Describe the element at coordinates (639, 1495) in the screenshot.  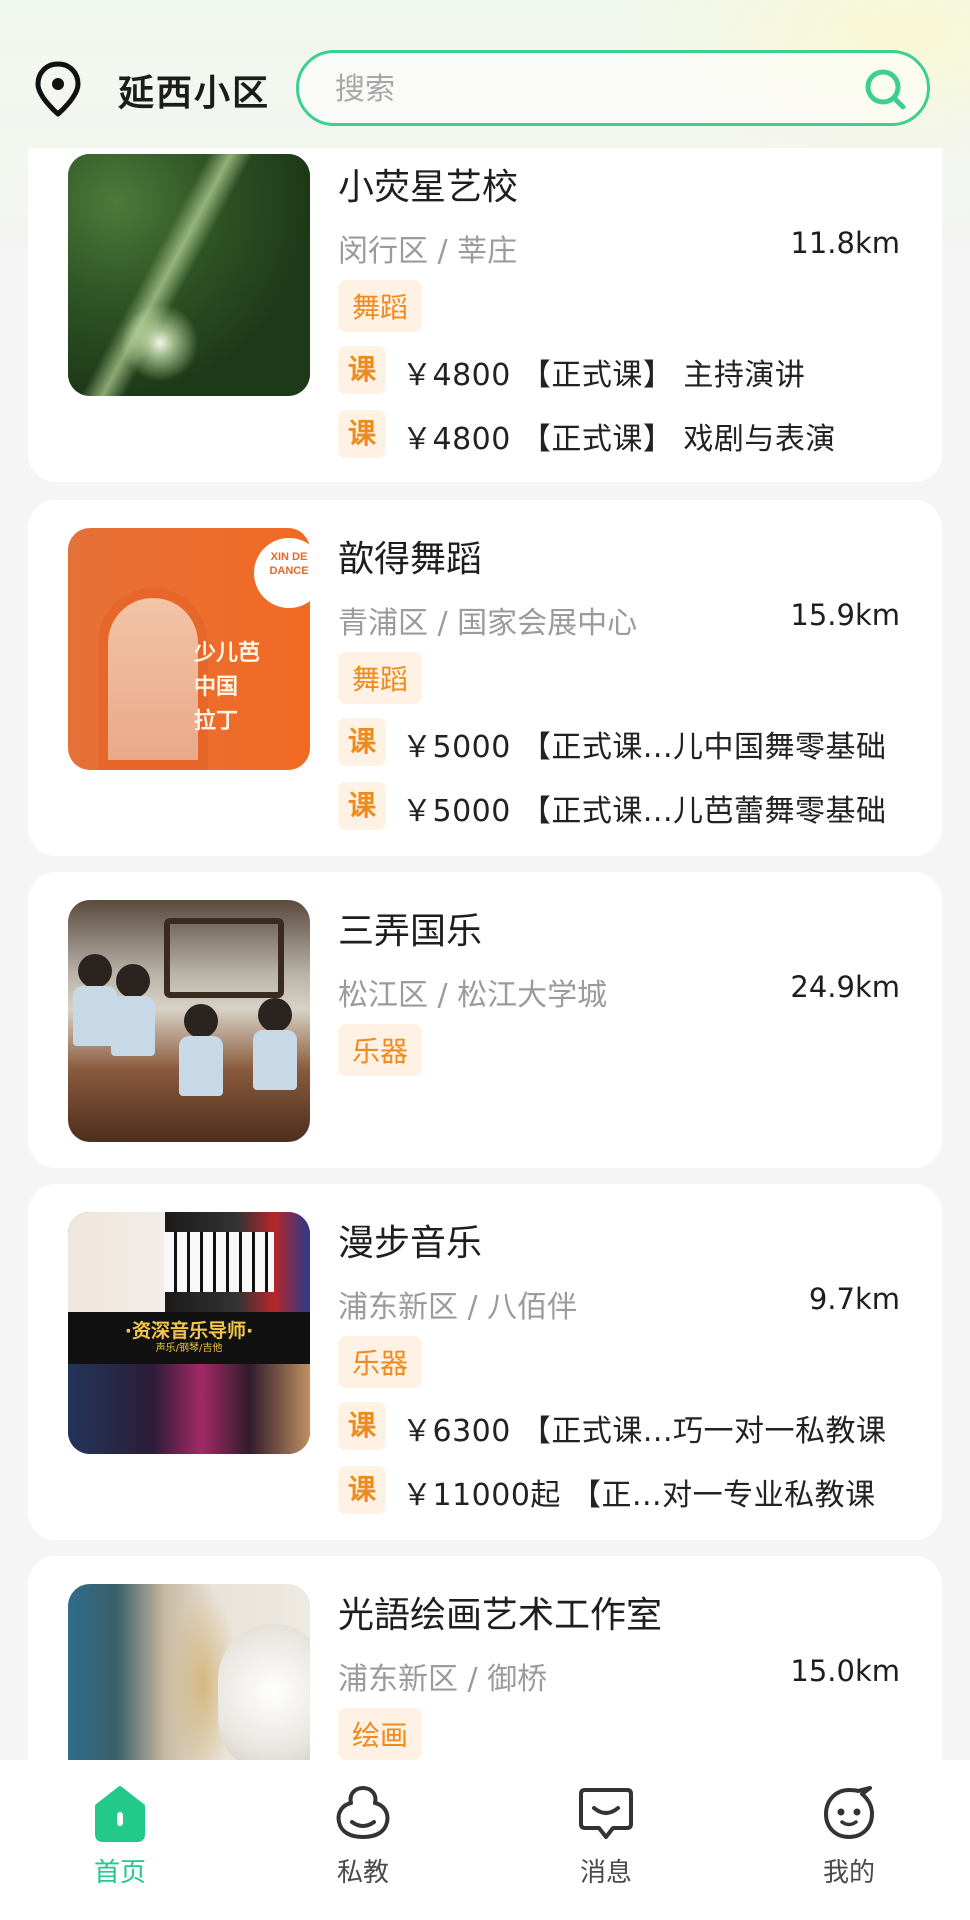
I see `course-text: ￥11000起 【正...对一专业私教课` at that location.